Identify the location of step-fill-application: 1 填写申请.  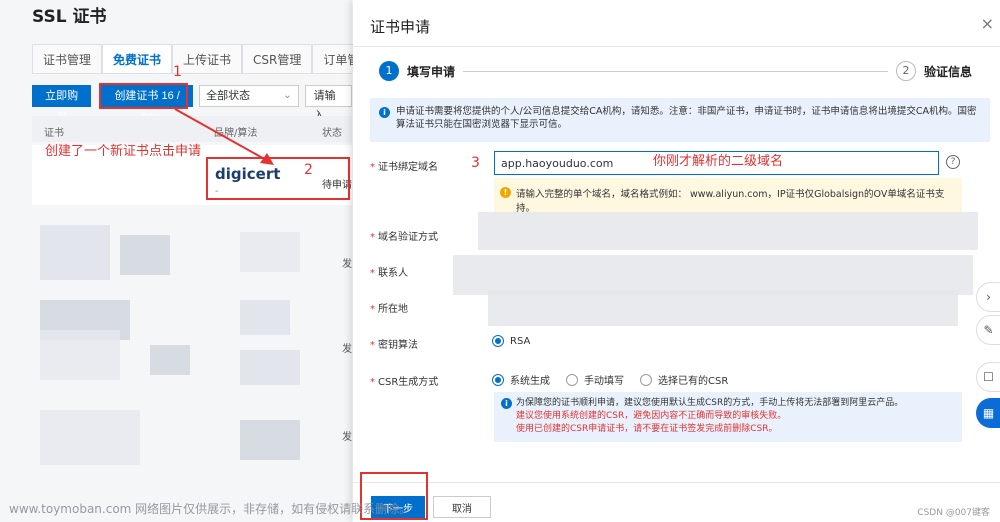
(417, 71).